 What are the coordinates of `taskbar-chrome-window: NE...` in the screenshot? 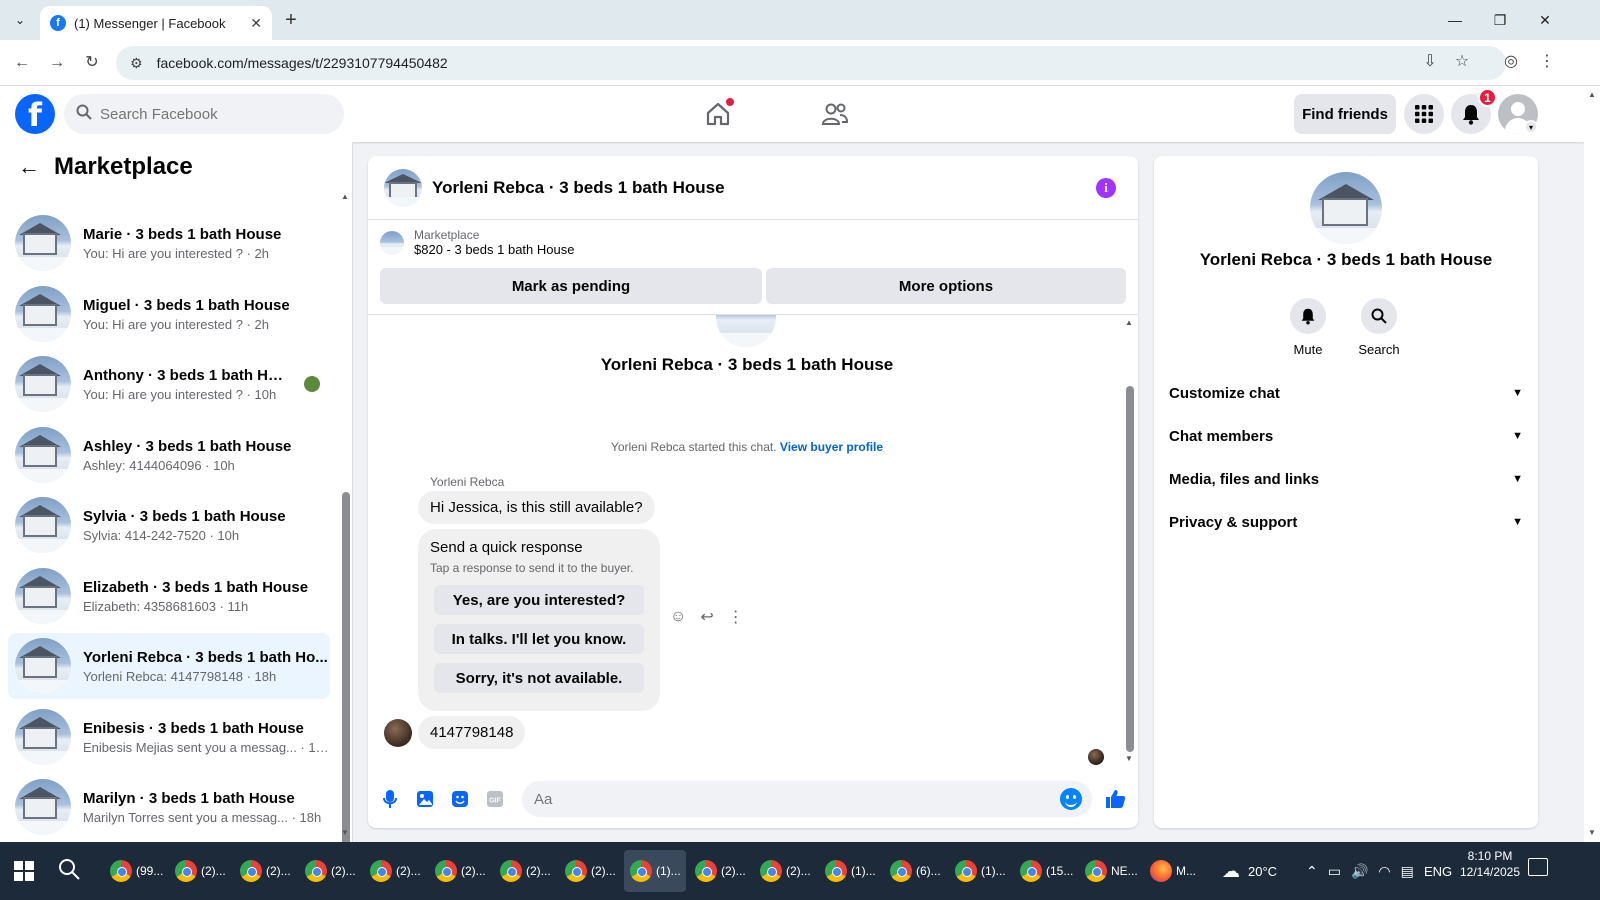 It's located at (1110, 871).